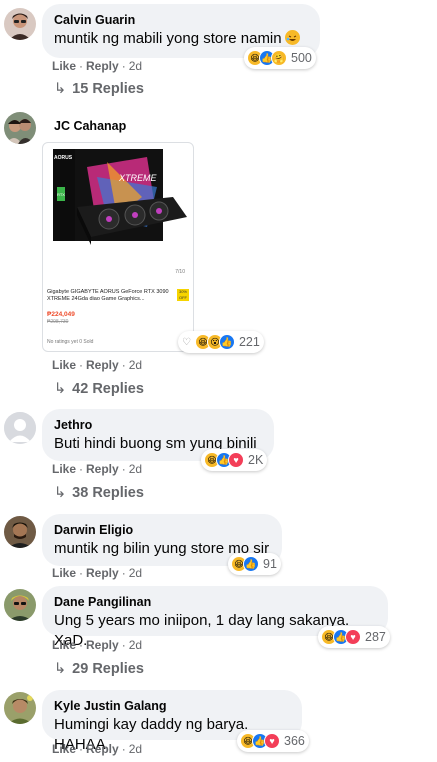 This screenshot has height=762, width=437. Describe the element at coordinates (172, 706) in the screenshot. I see `comment-author: Kyle Justin Galang` at that location.